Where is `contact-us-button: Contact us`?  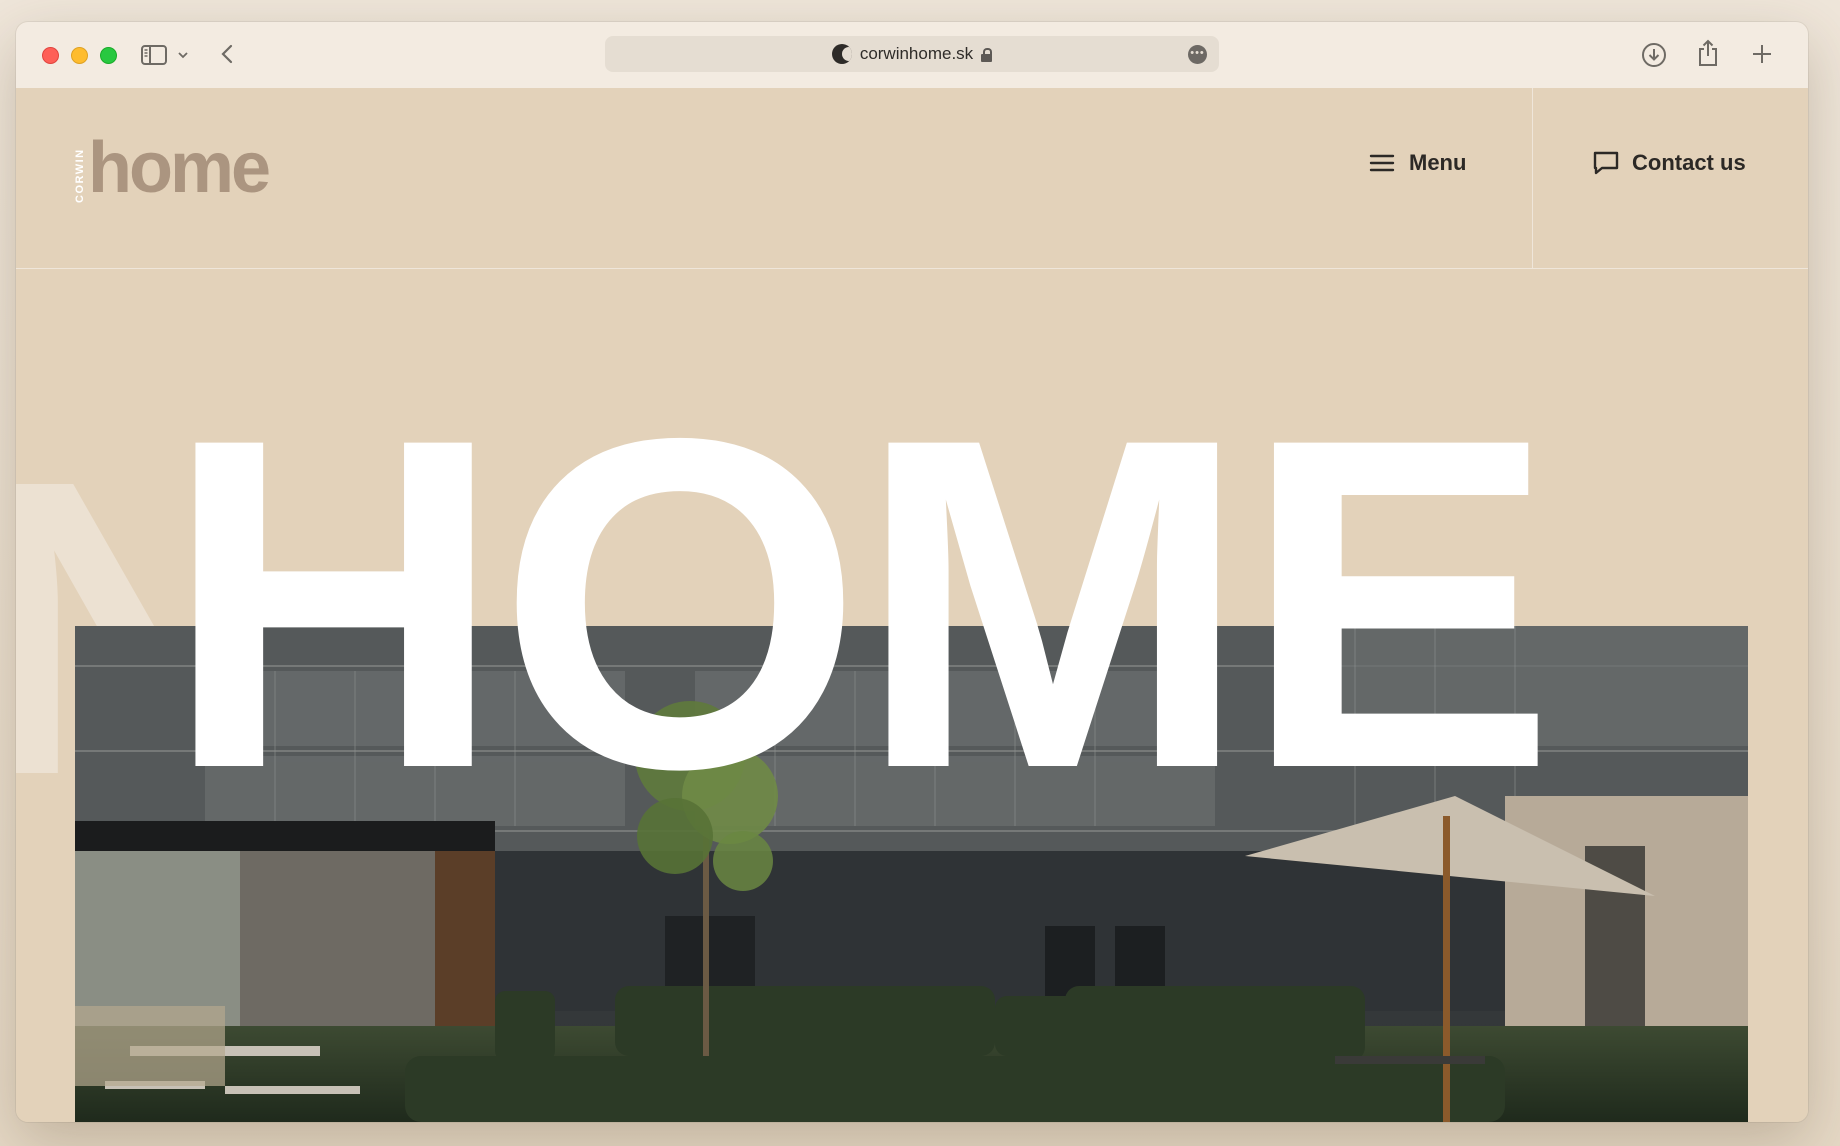 contact-us-button: Contact us is located at coordinates (1669, 163).